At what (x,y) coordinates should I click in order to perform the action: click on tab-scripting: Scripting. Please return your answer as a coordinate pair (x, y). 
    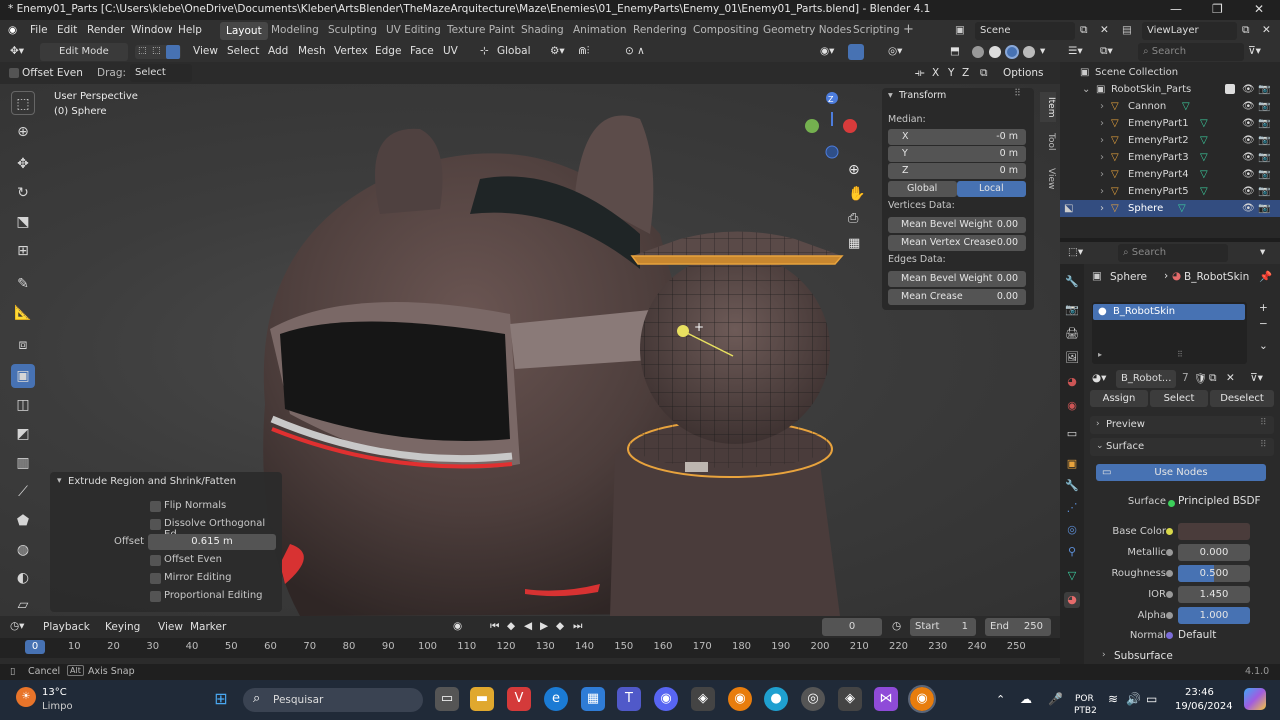
    Looking at the image, I should click on (876, 30).